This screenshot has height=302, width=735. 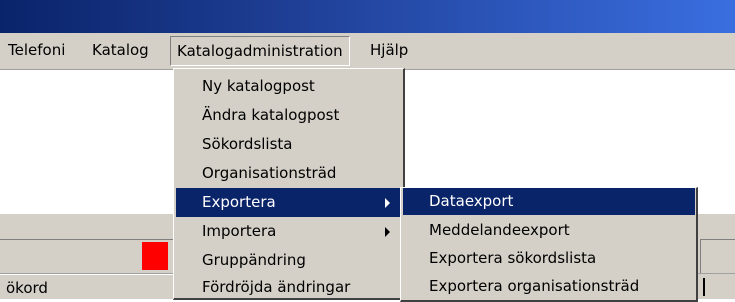 What do you see at coordinates (269, 173) in the screenshot?
I see `menu-item-label: Organisationsträd` at bounding box center [269, 173].